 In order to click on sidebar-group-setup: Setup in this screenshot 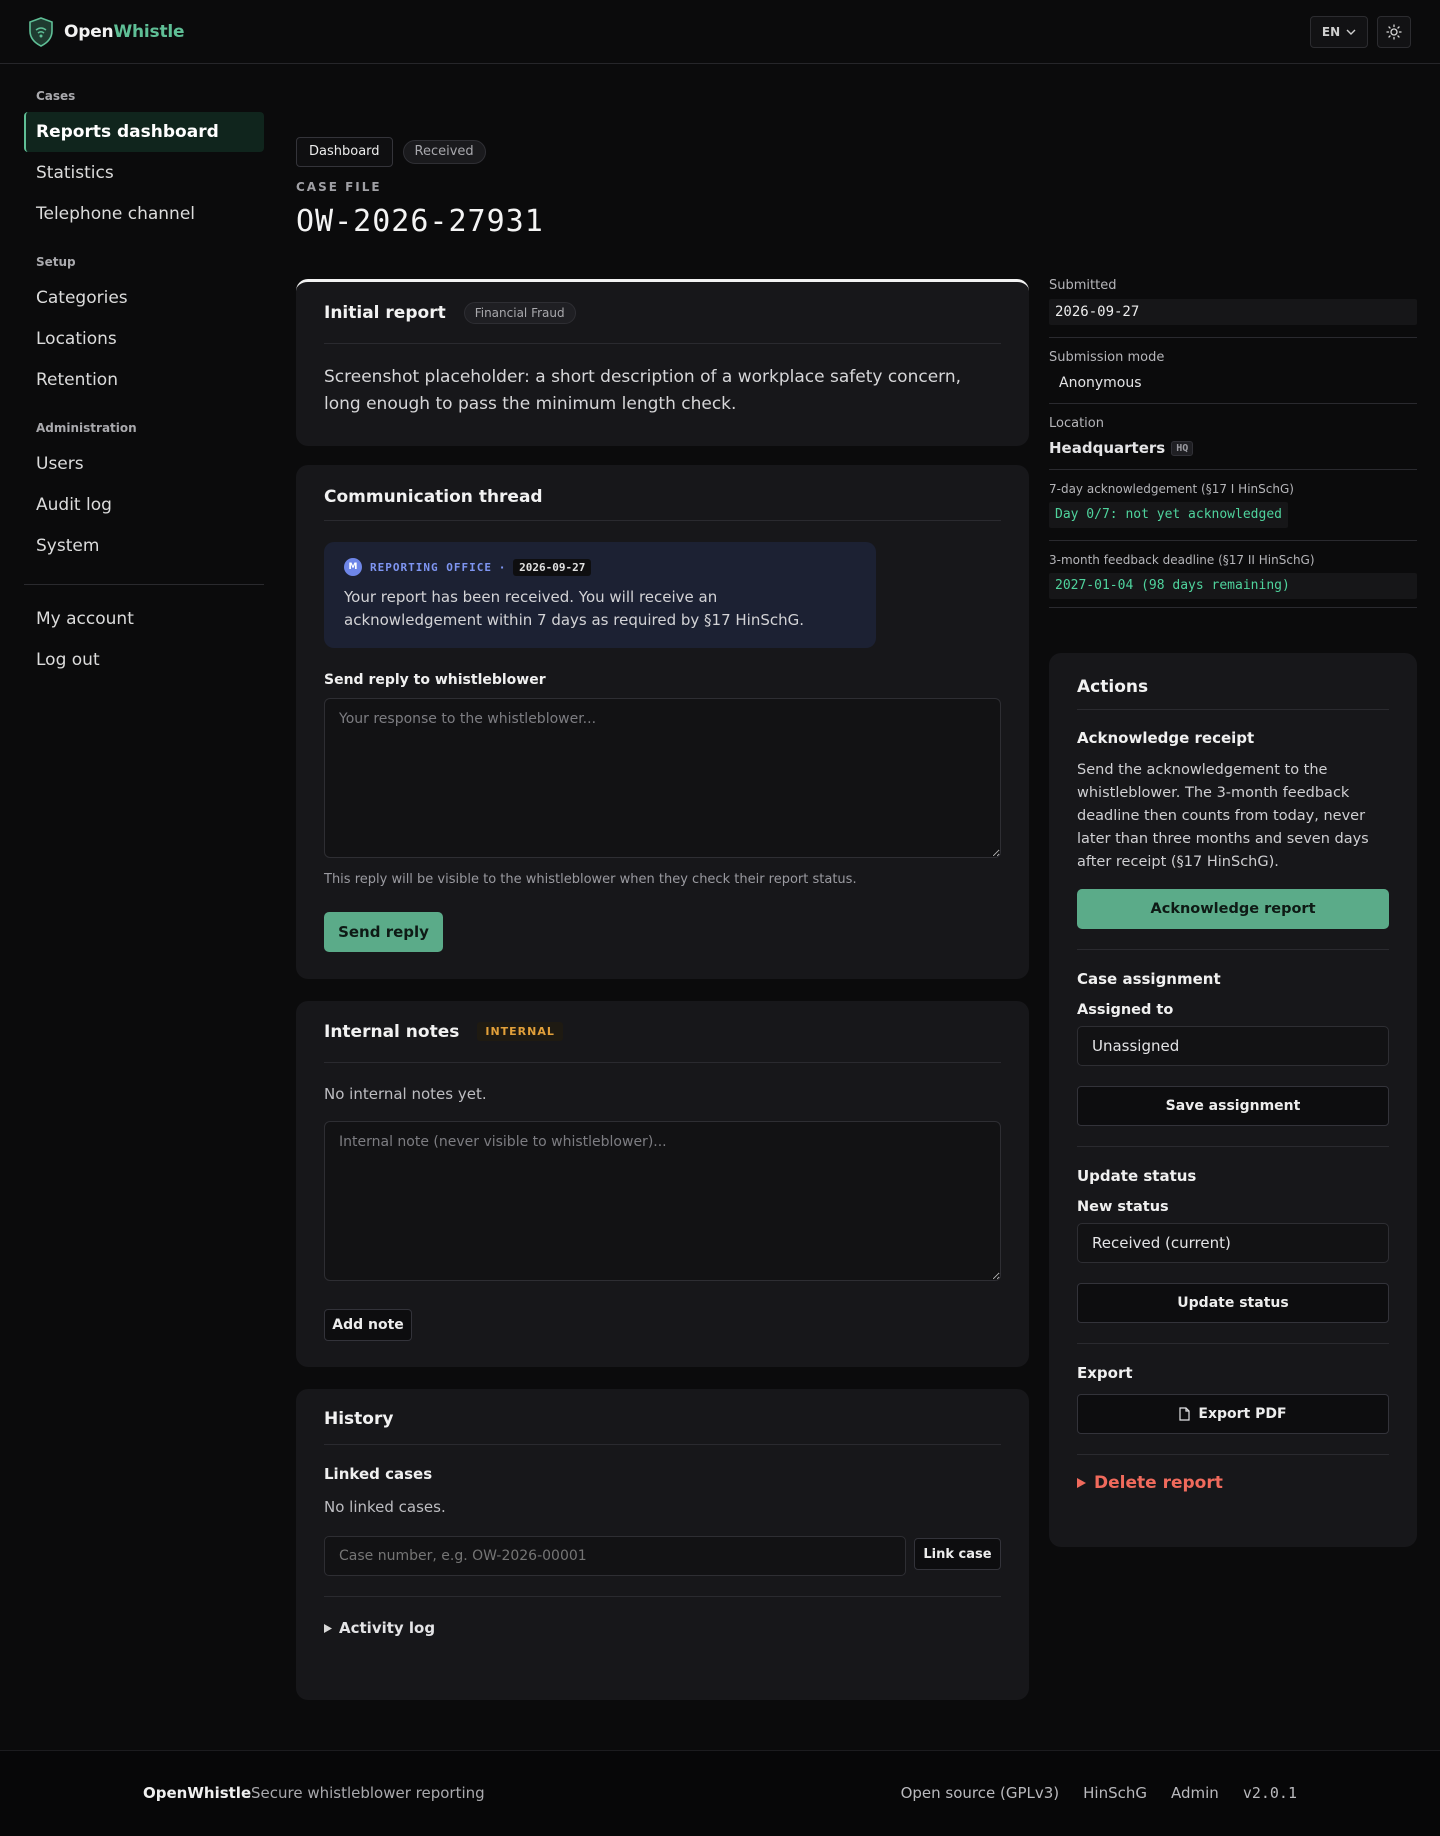, I will do `click(56, 262)`.